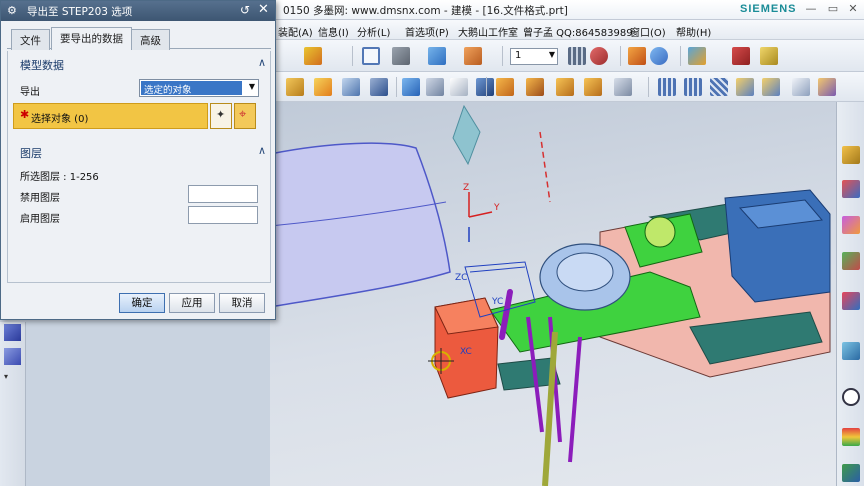 The image size is (864, 486). Describe the element at coordinates (851, 437) in the screenshot. I see `system-materials-icon` at that location.